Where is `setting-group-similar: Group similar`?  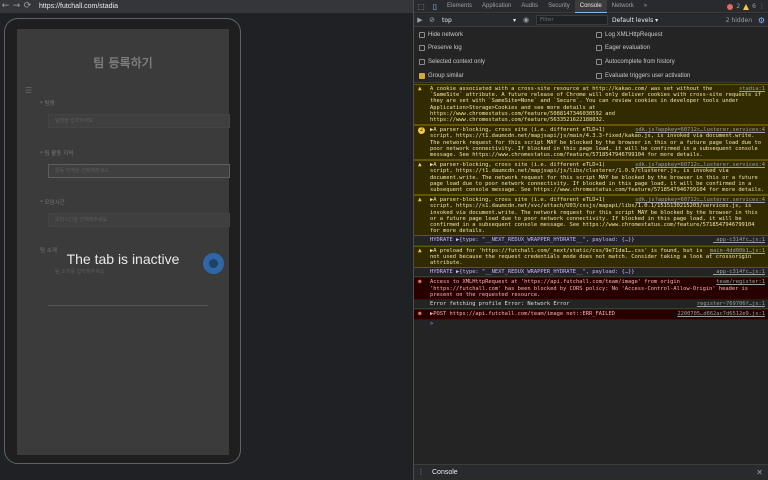
setting-group-similar: Group similar is located at coordinates (441, 76).